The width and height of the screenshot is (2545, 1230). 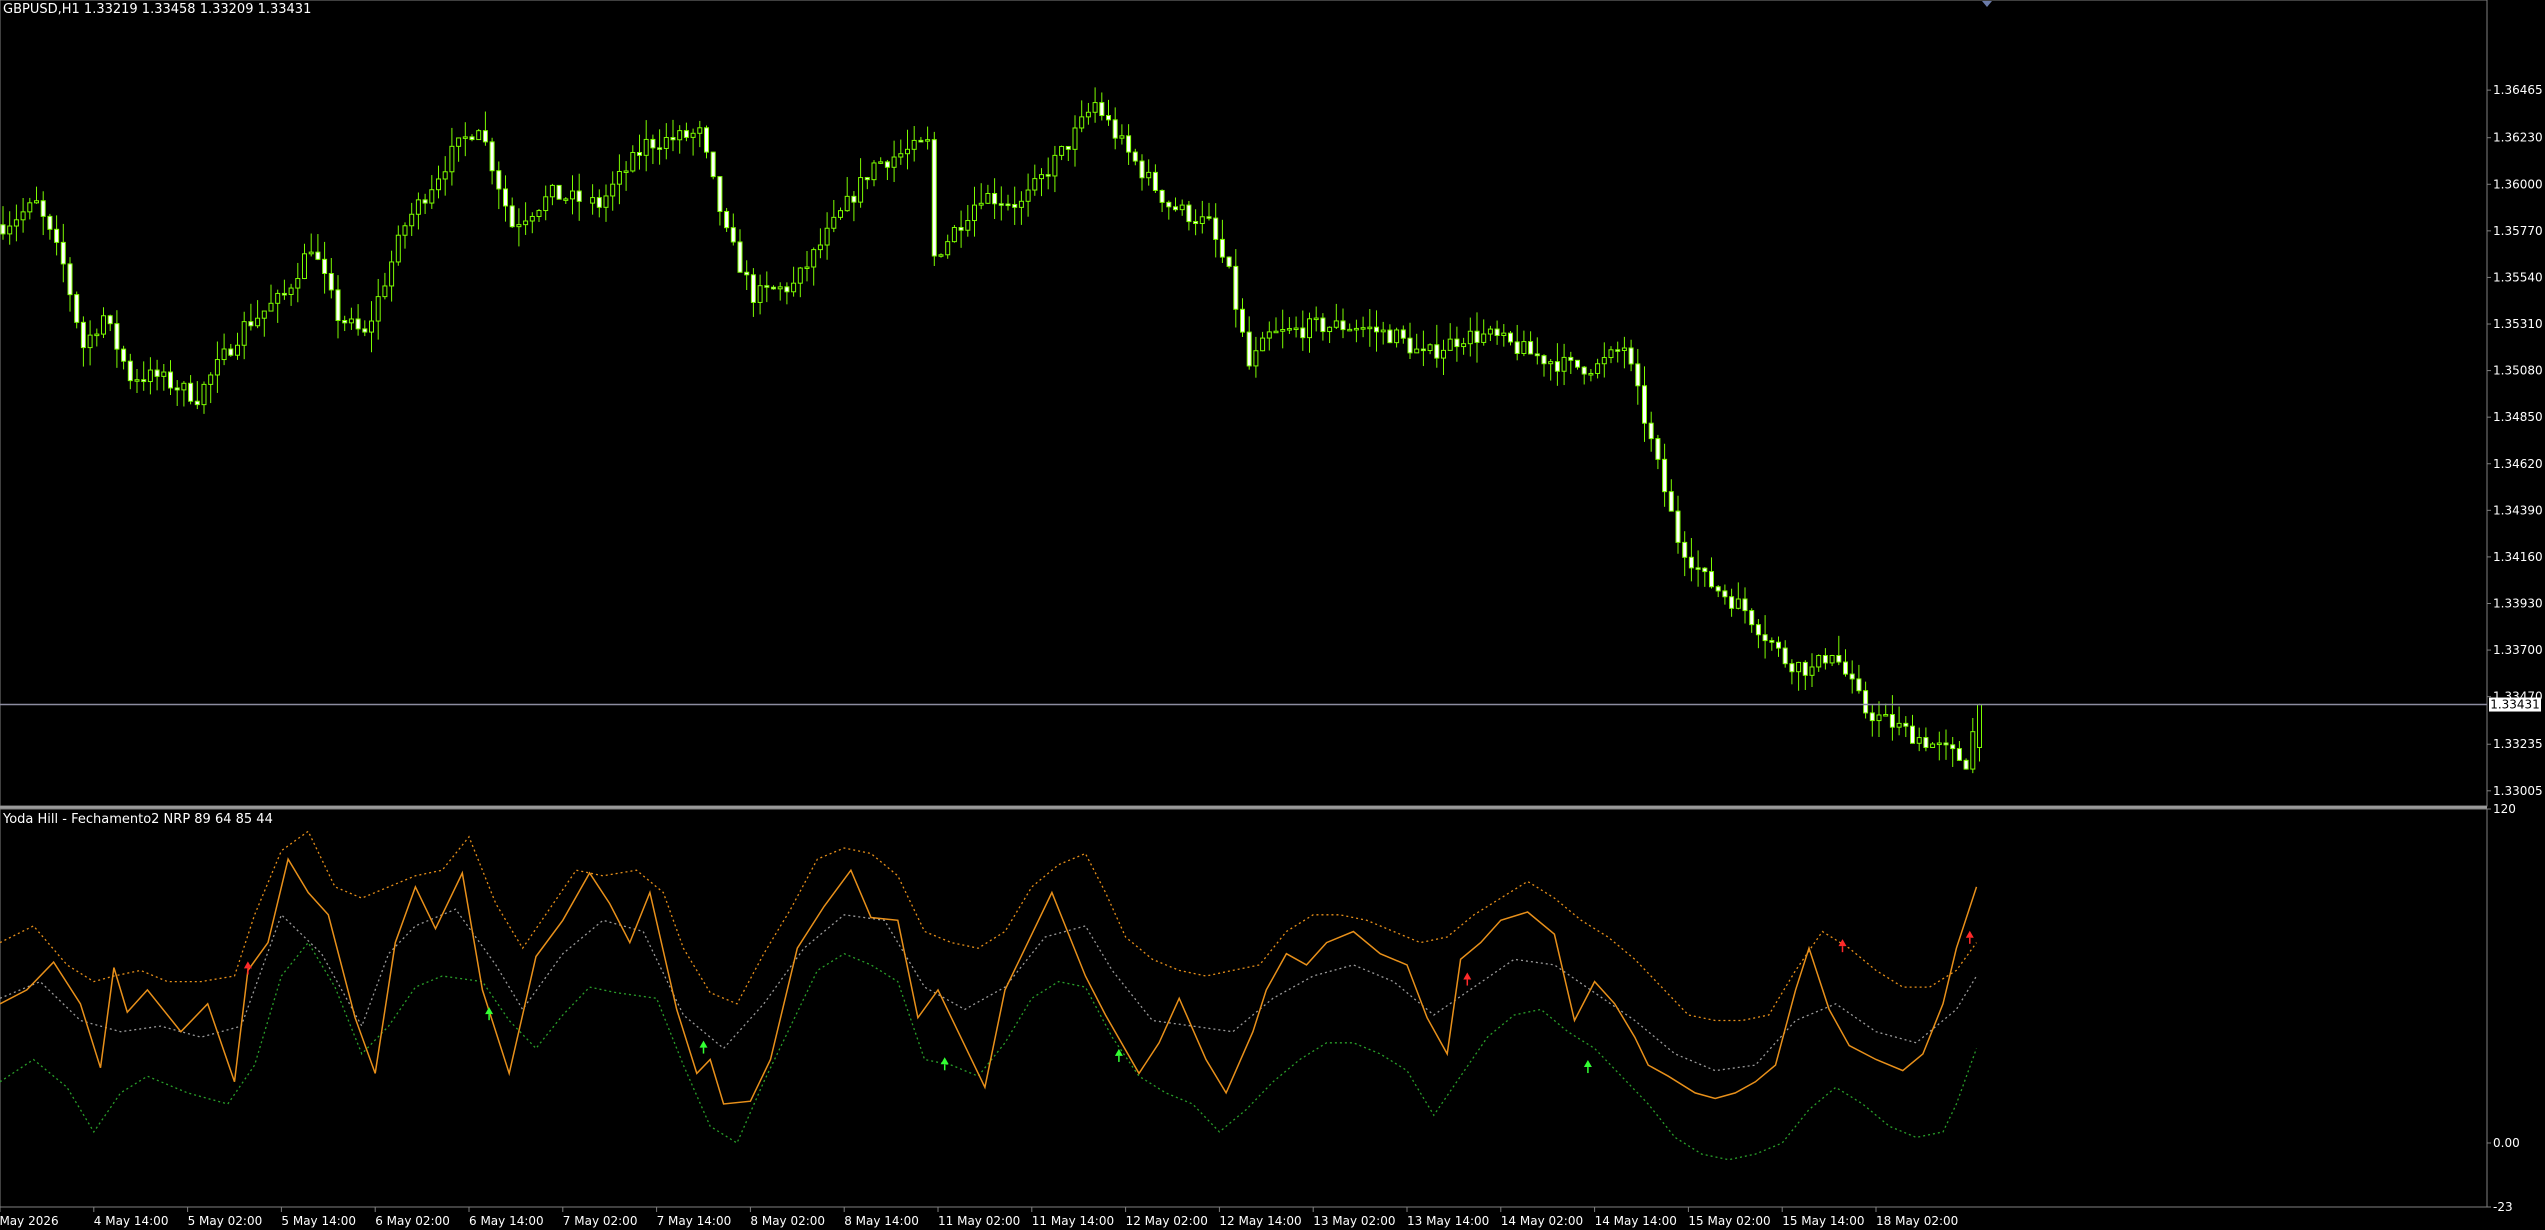 What do you see at coordinates (2518, 650) in the screenshot?
I see `price-tick-label: 1.33700` at bounding box center [2518, 650].